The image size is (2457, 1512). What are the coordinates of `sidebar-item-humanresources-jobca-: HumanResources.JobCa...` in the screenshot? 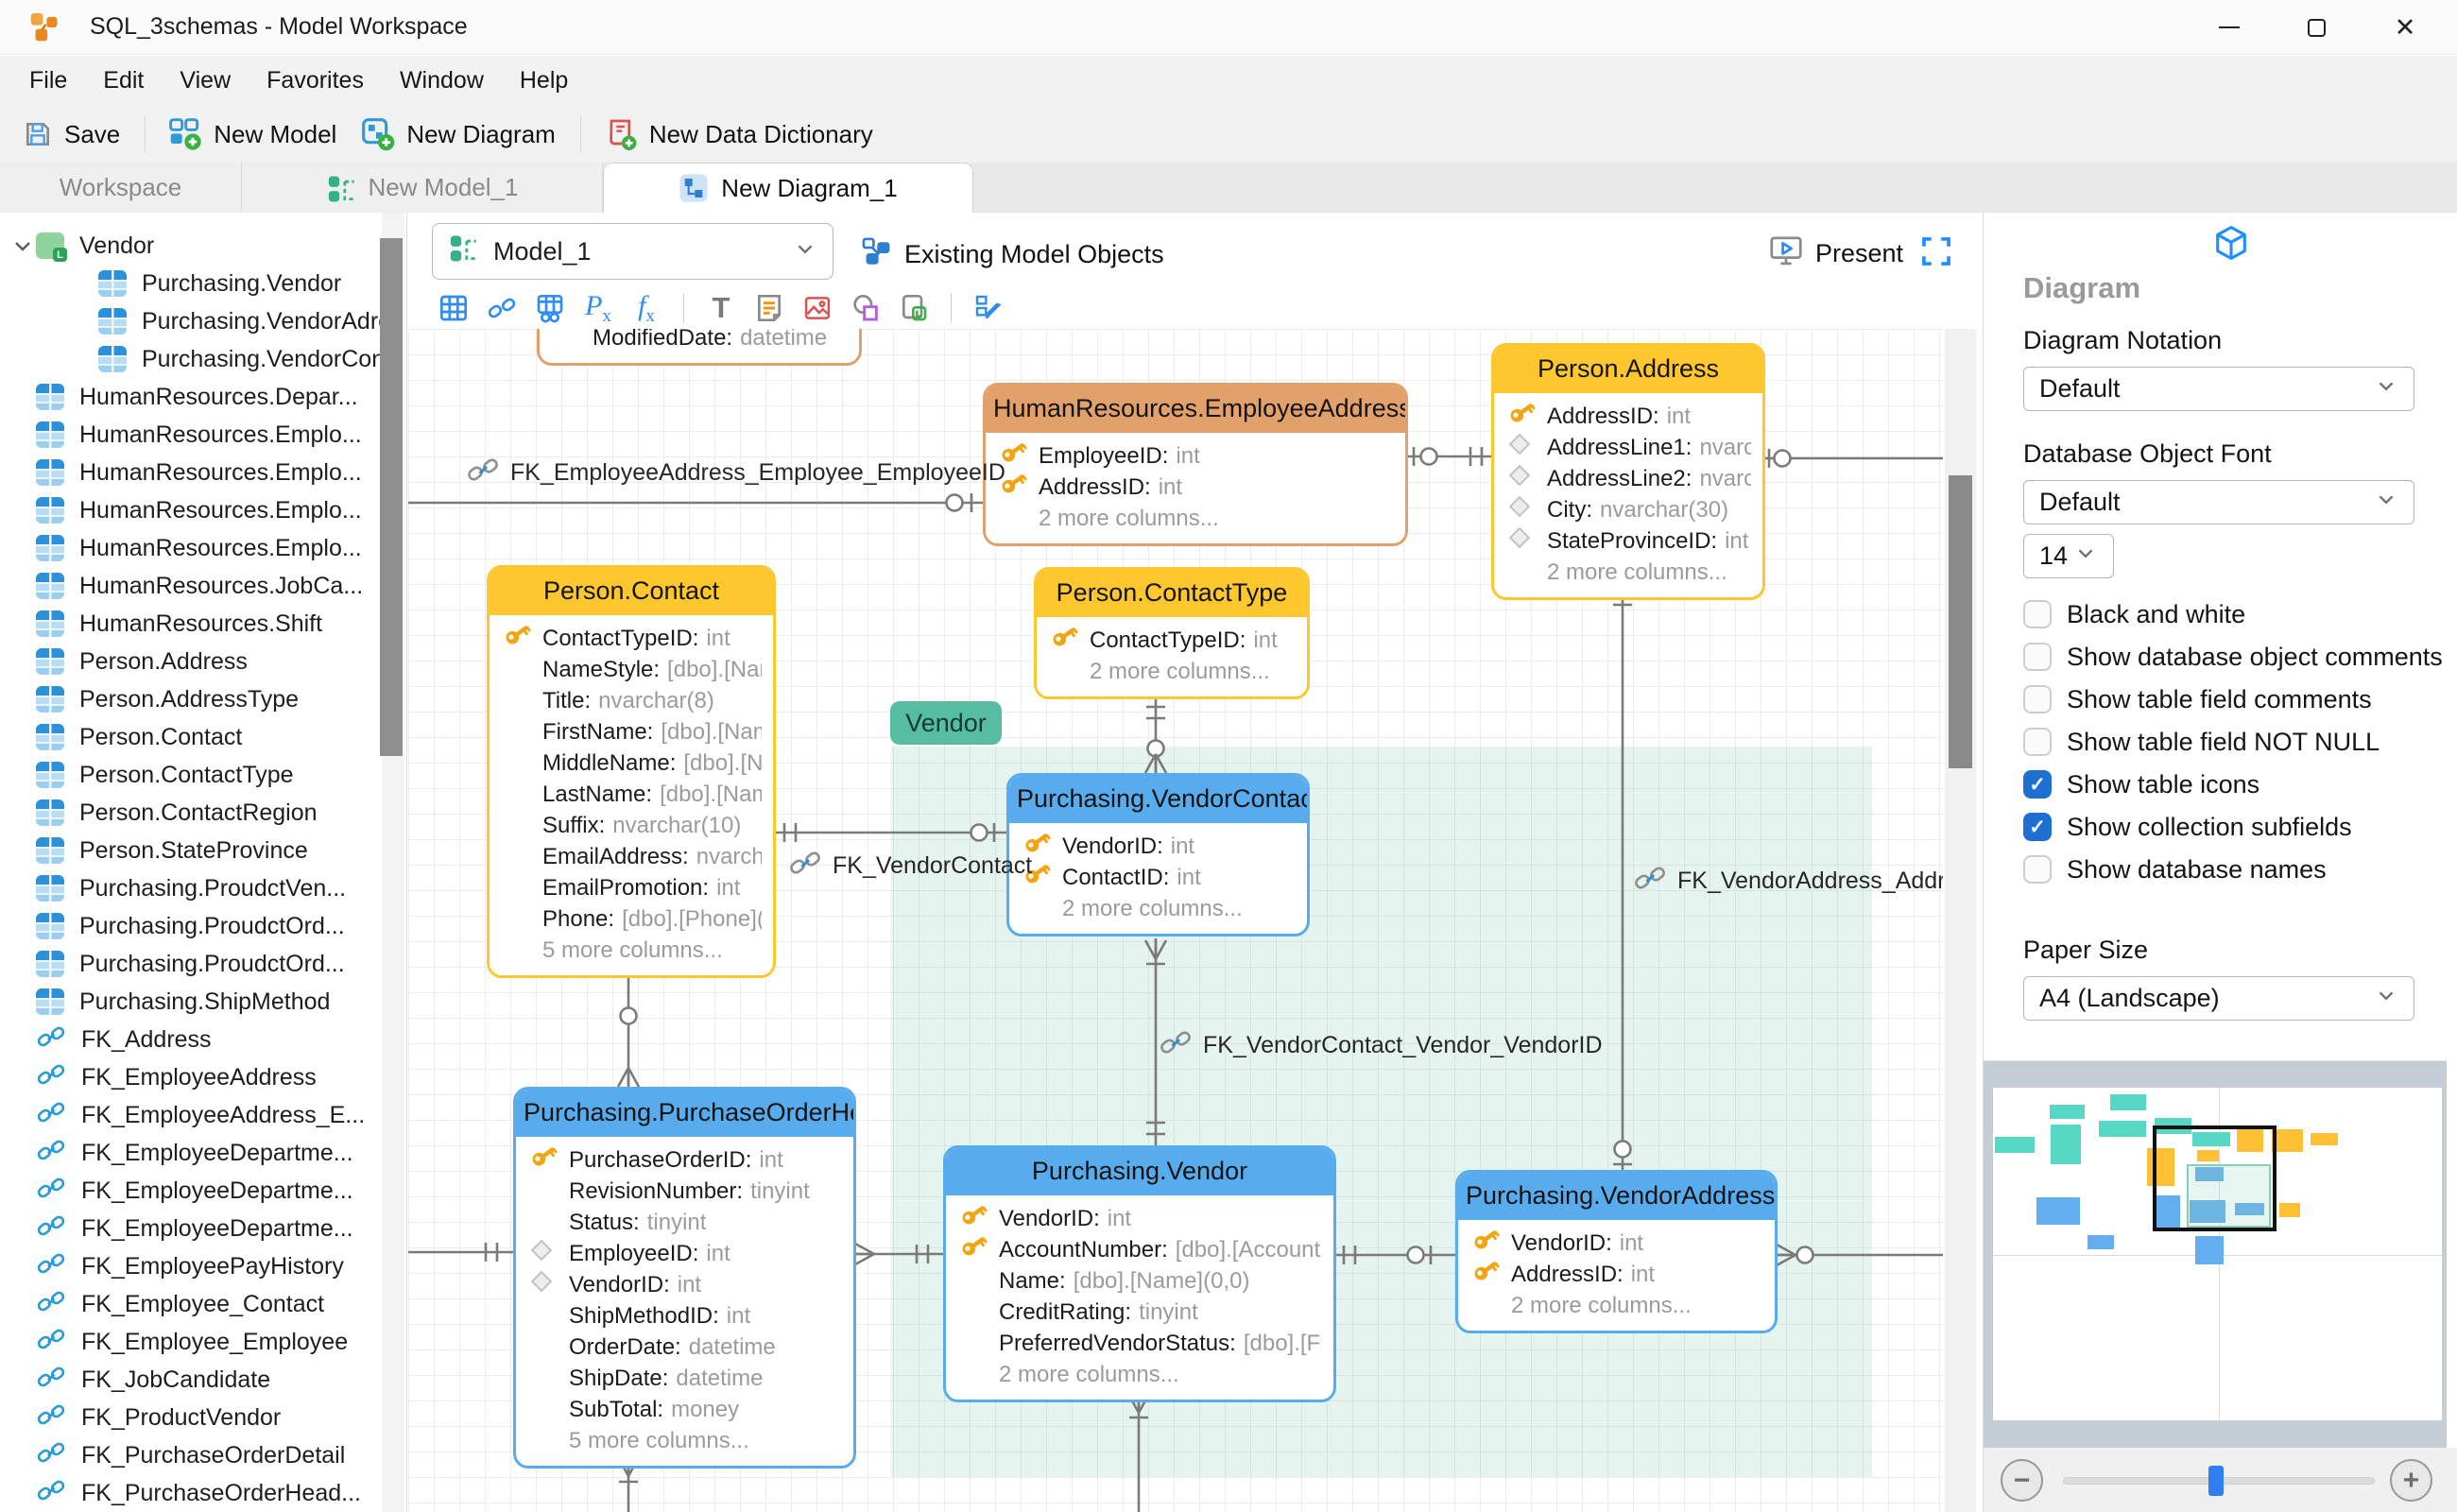 It's located at (191, 586).